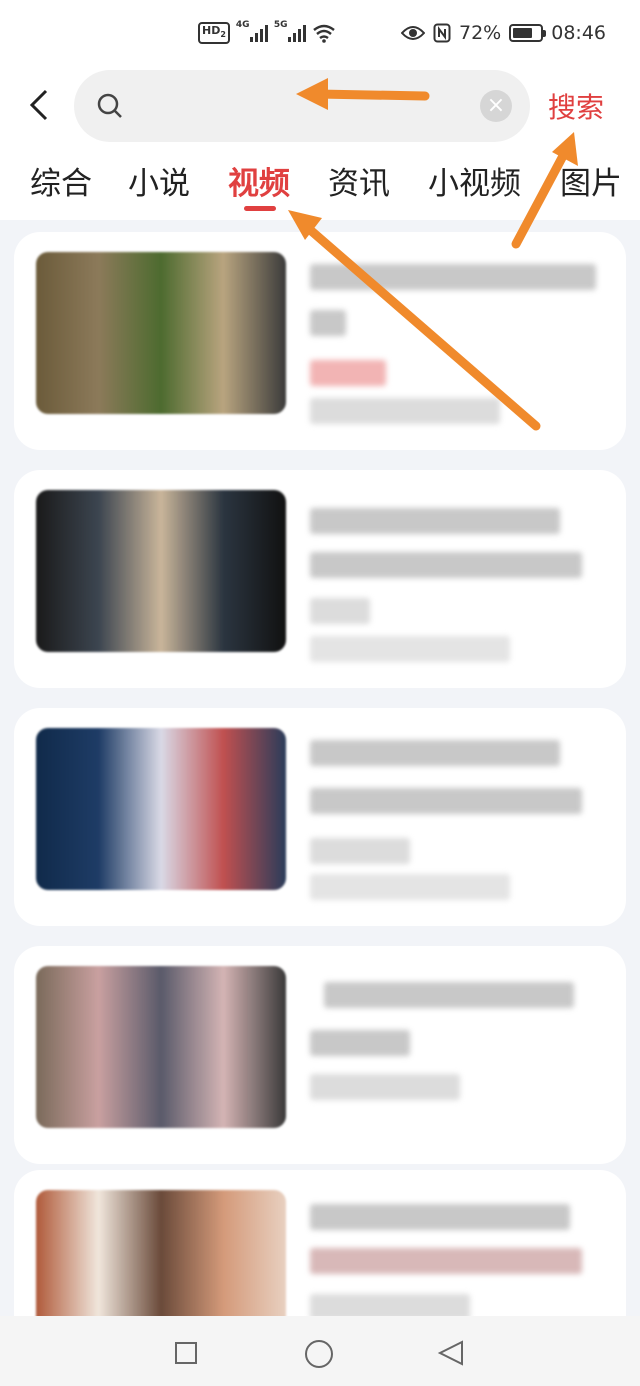 Image resolution: width=640 pixels, height=1386 pixels. What do you see at coordinates (223, 35) in the screenshot?
I see `hd-sub: 2` at bounding box center [223, 35].